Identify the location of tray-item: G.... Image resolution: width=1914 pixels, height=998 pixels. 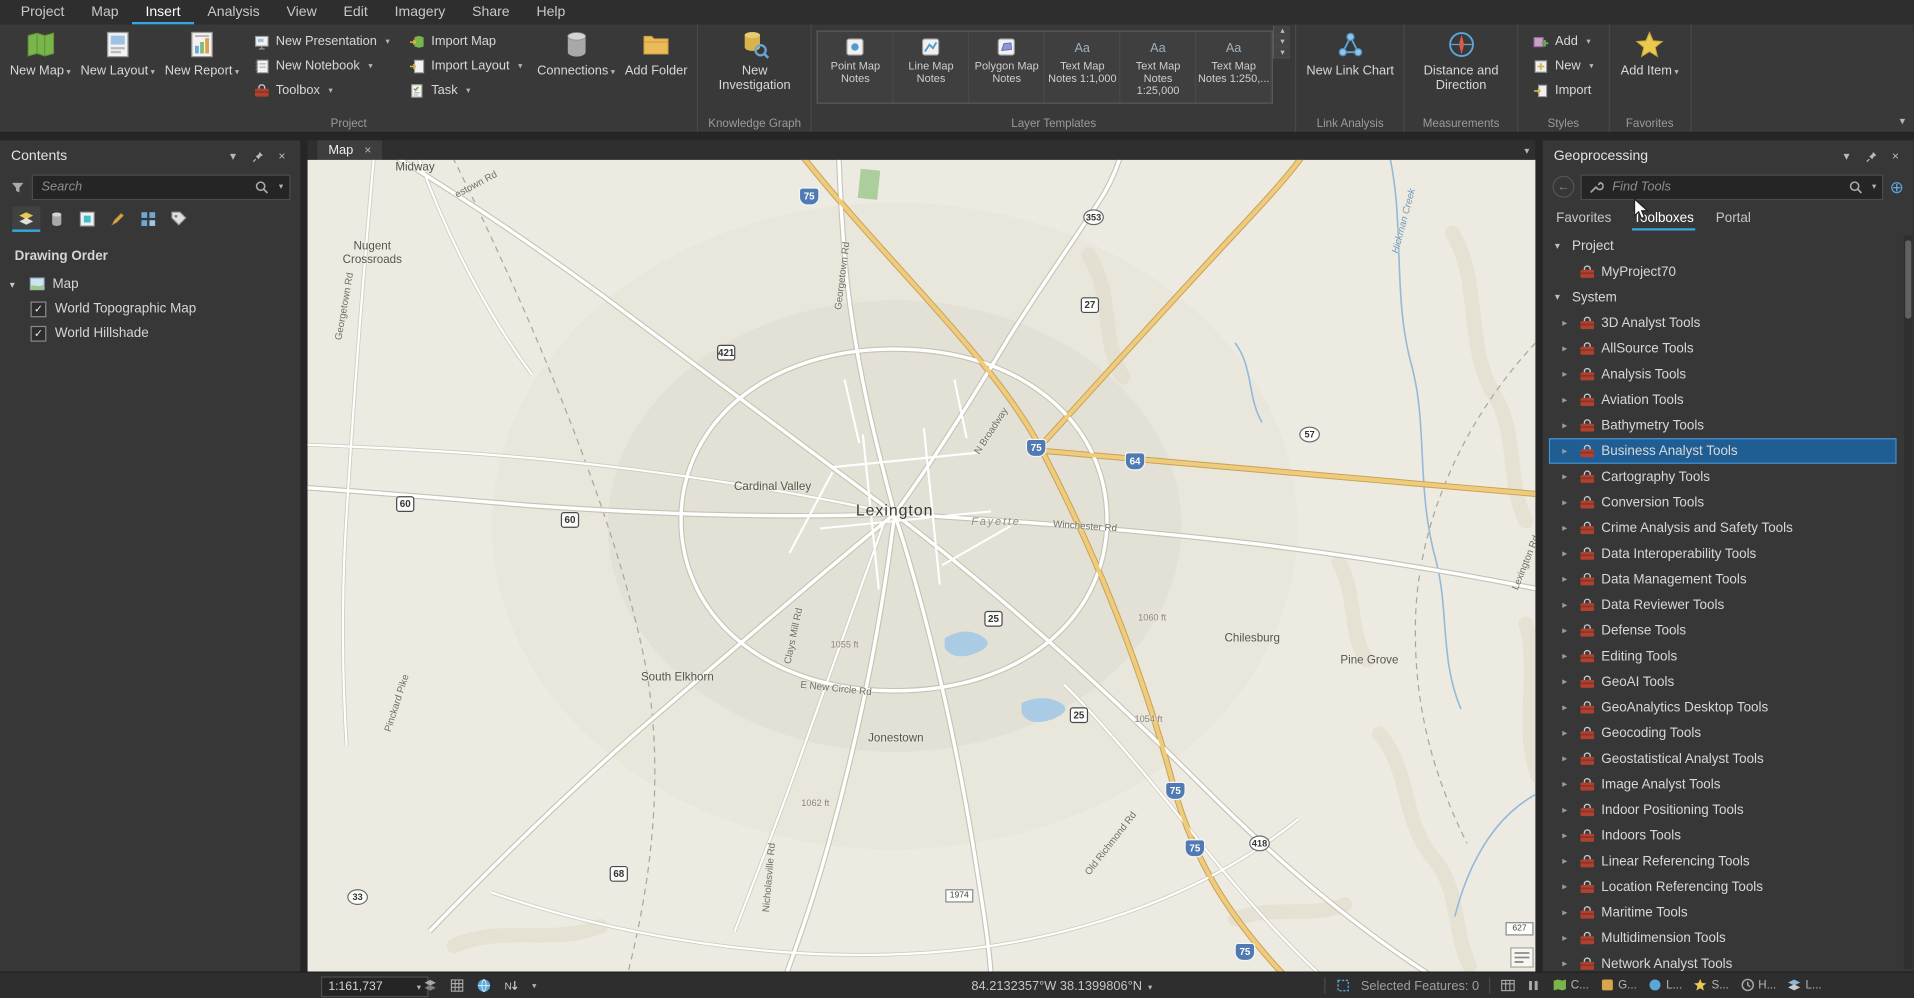
(1618, 985).